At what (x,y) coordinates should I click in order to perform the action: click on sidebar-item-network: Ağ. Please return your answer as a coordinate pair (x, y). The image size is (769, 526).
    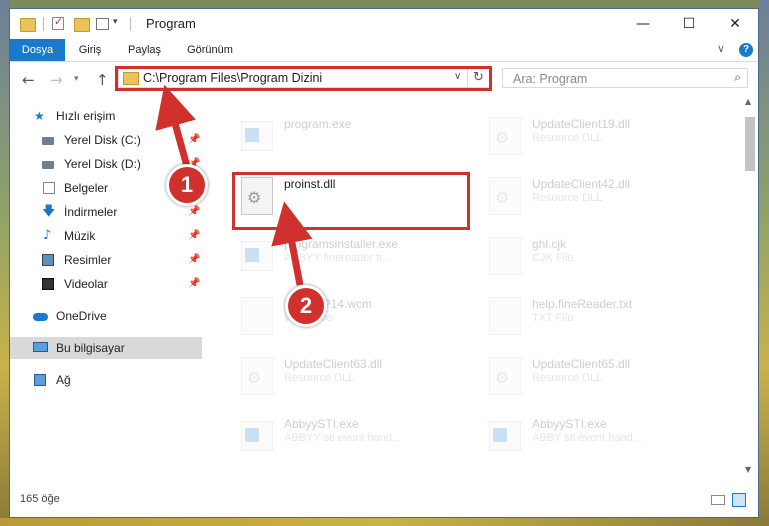
    Looking at the image, I should click on (106, 380).